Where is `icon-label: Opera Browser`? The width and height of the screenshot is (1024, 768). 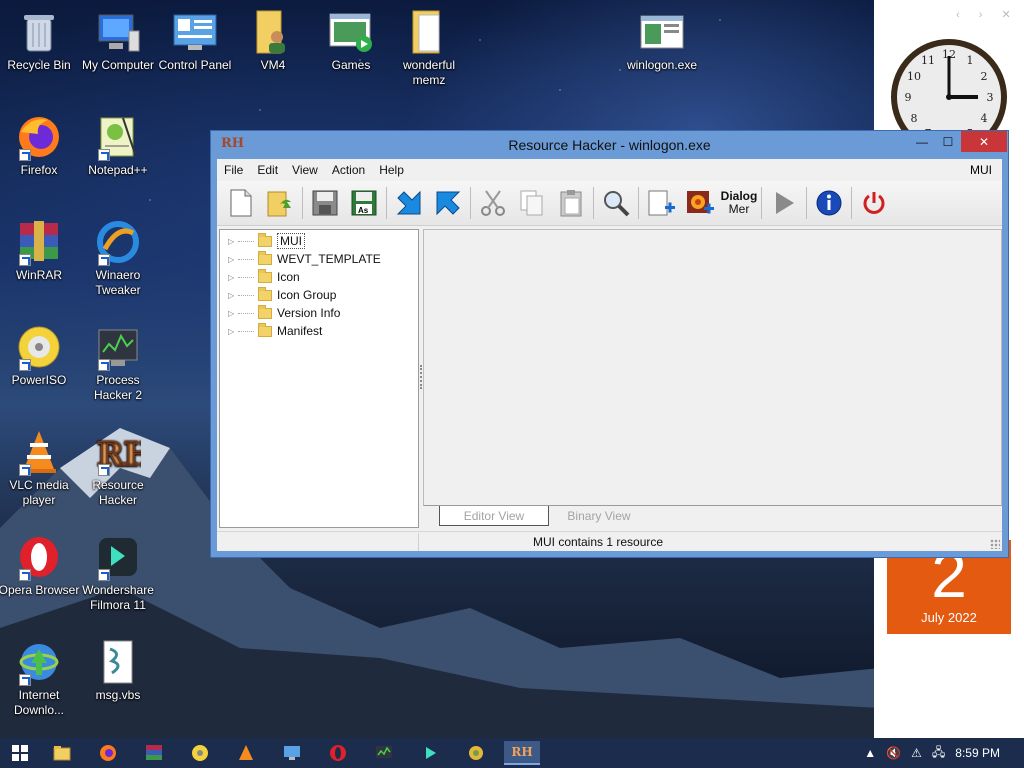 icon-label: Opera Browser is located at coordinates (40, 590).